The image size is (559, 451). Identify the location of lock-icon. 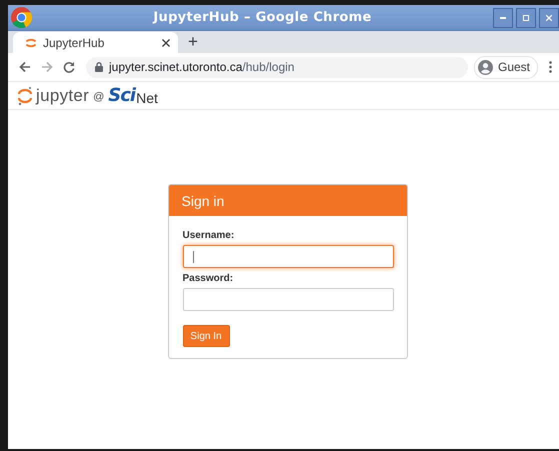
(99, 67).